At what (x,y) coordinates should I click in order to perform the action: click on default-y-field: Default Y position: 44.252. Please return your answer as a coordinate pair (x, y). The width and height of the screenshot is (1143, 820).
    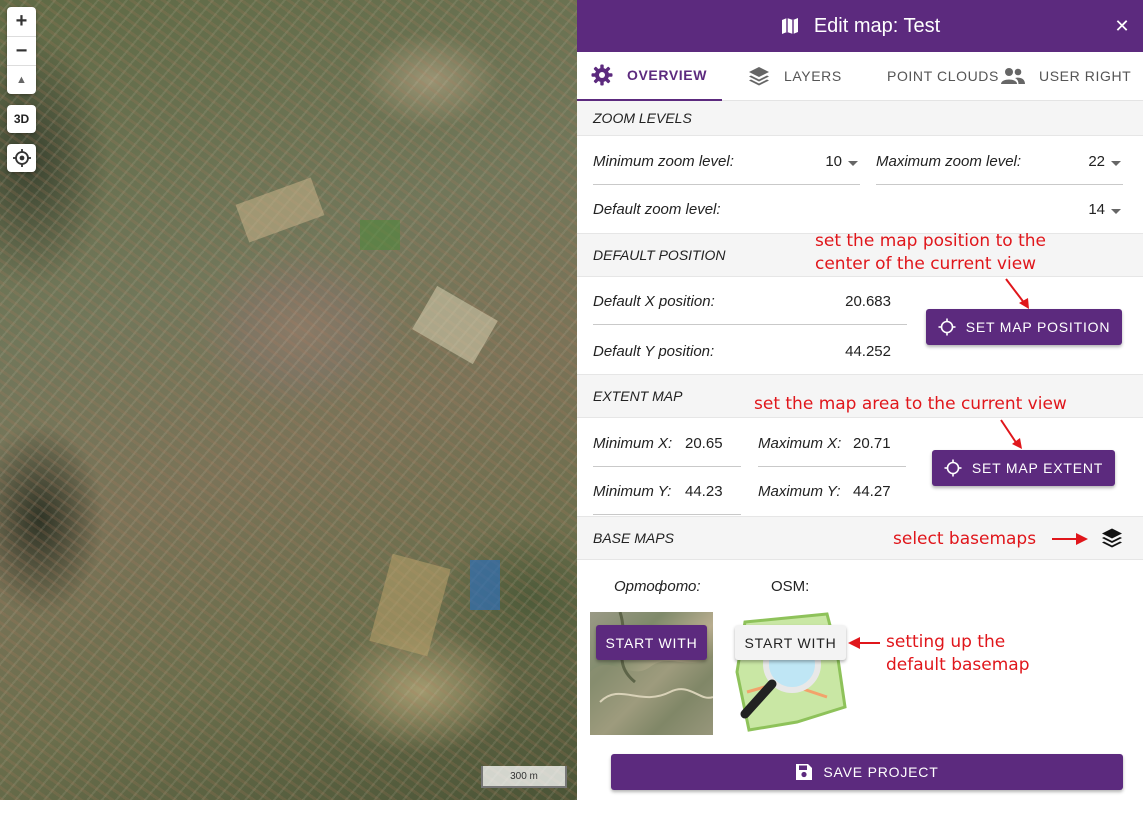
    Looking at the image, I should click on (750, 351).